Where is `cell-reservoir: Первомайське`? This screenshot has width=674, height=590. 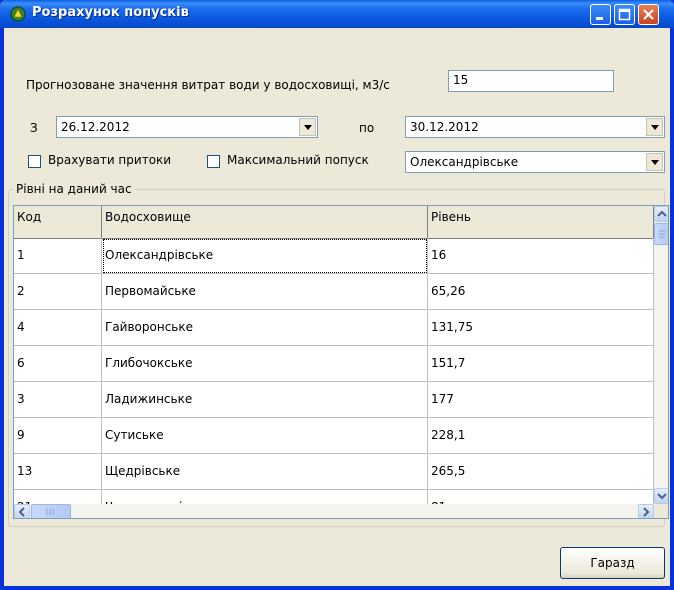 cell-reservoir: Первомайське is located at coordinates (265, 292).